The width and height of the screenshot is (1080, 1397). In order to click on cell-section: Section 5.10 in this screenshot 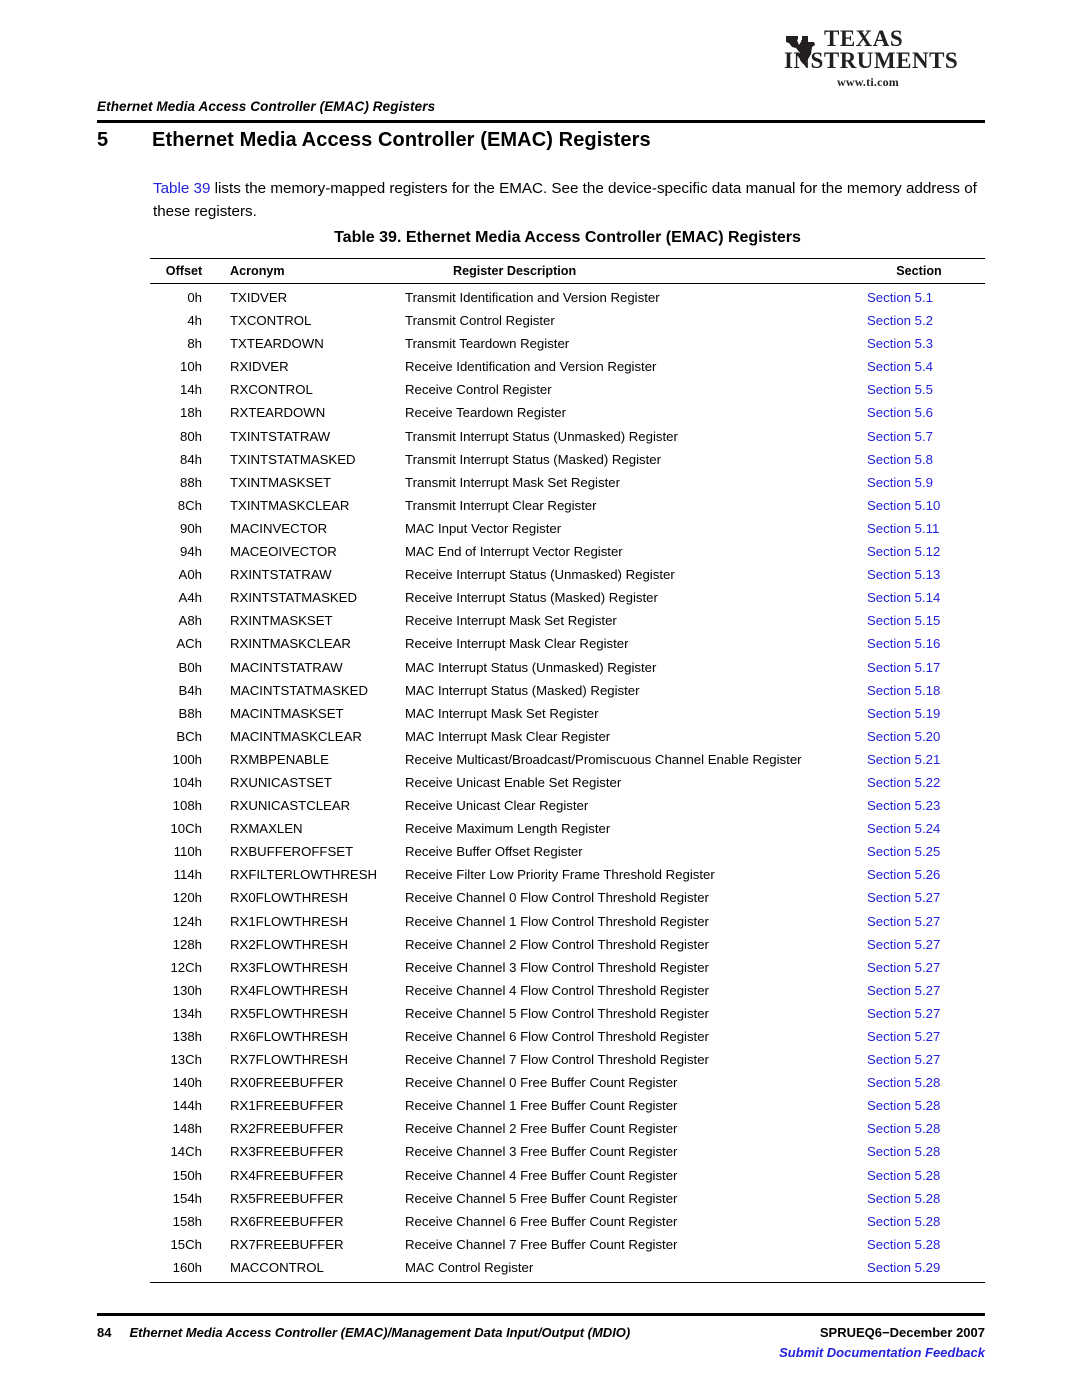, I will do `click(919, 505)`.